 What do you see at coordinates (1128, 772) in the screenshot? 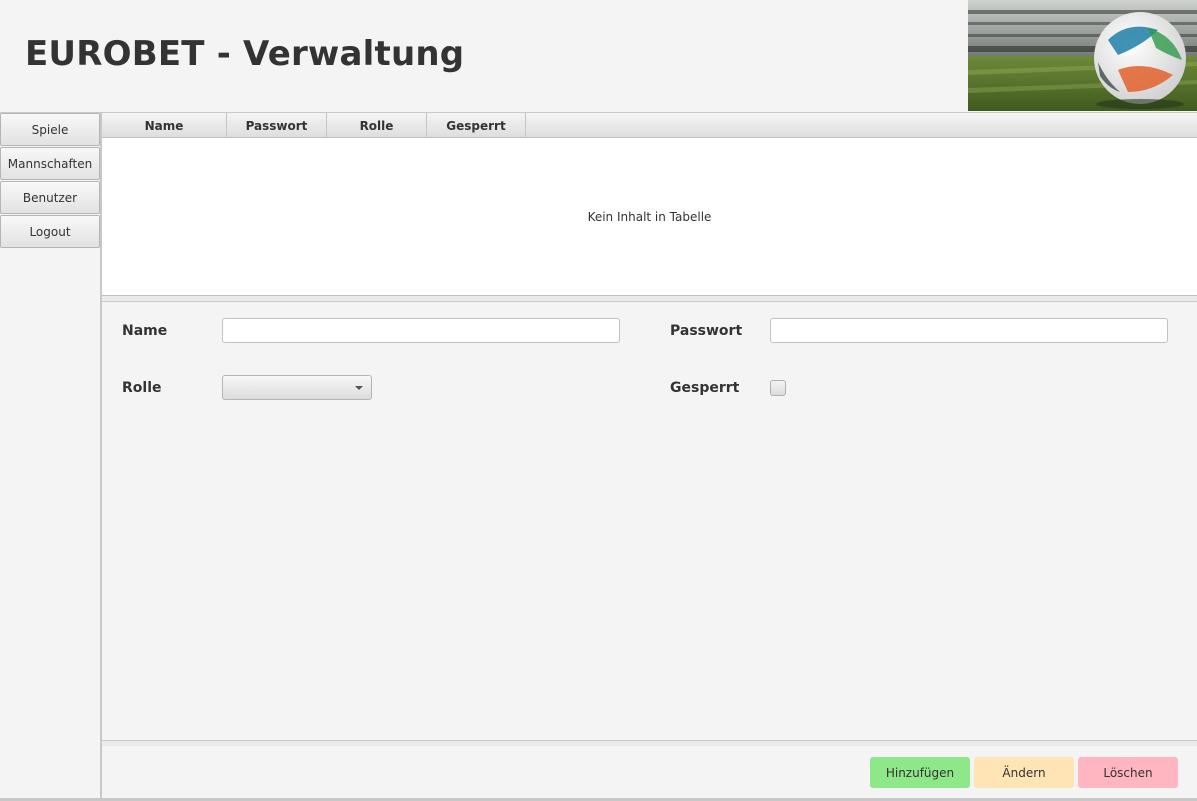
I see `delete-button: Löschen` at bounding box center [1128, 772].